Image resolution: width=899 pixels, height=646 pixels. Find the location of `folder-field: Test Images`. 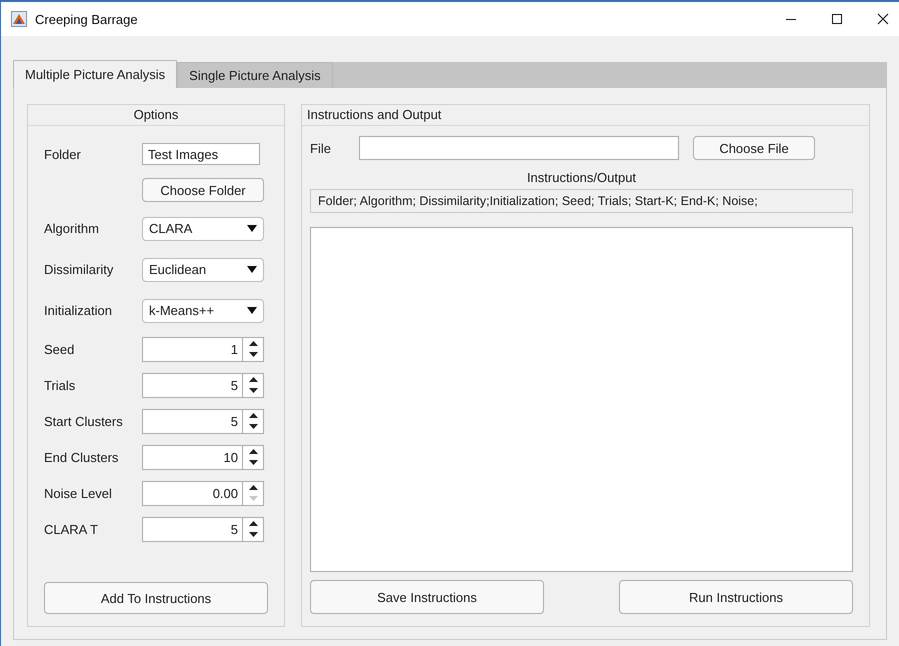

folder-field: Test Images is located at coordinates (201, 154).